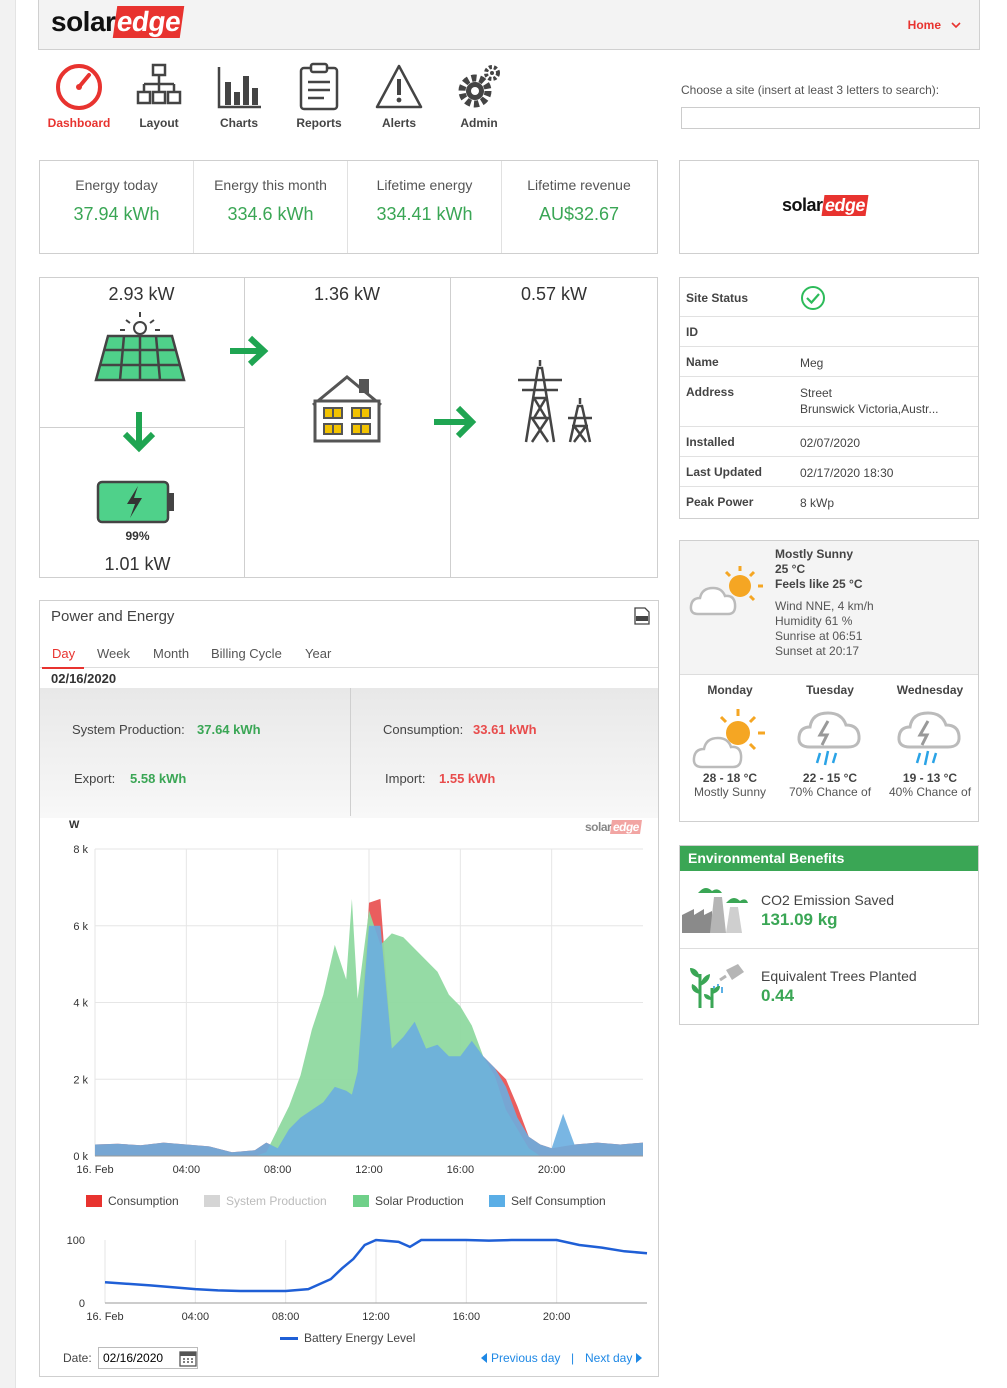  I want to click on next-day-link: Next day, so click(614, 1358).